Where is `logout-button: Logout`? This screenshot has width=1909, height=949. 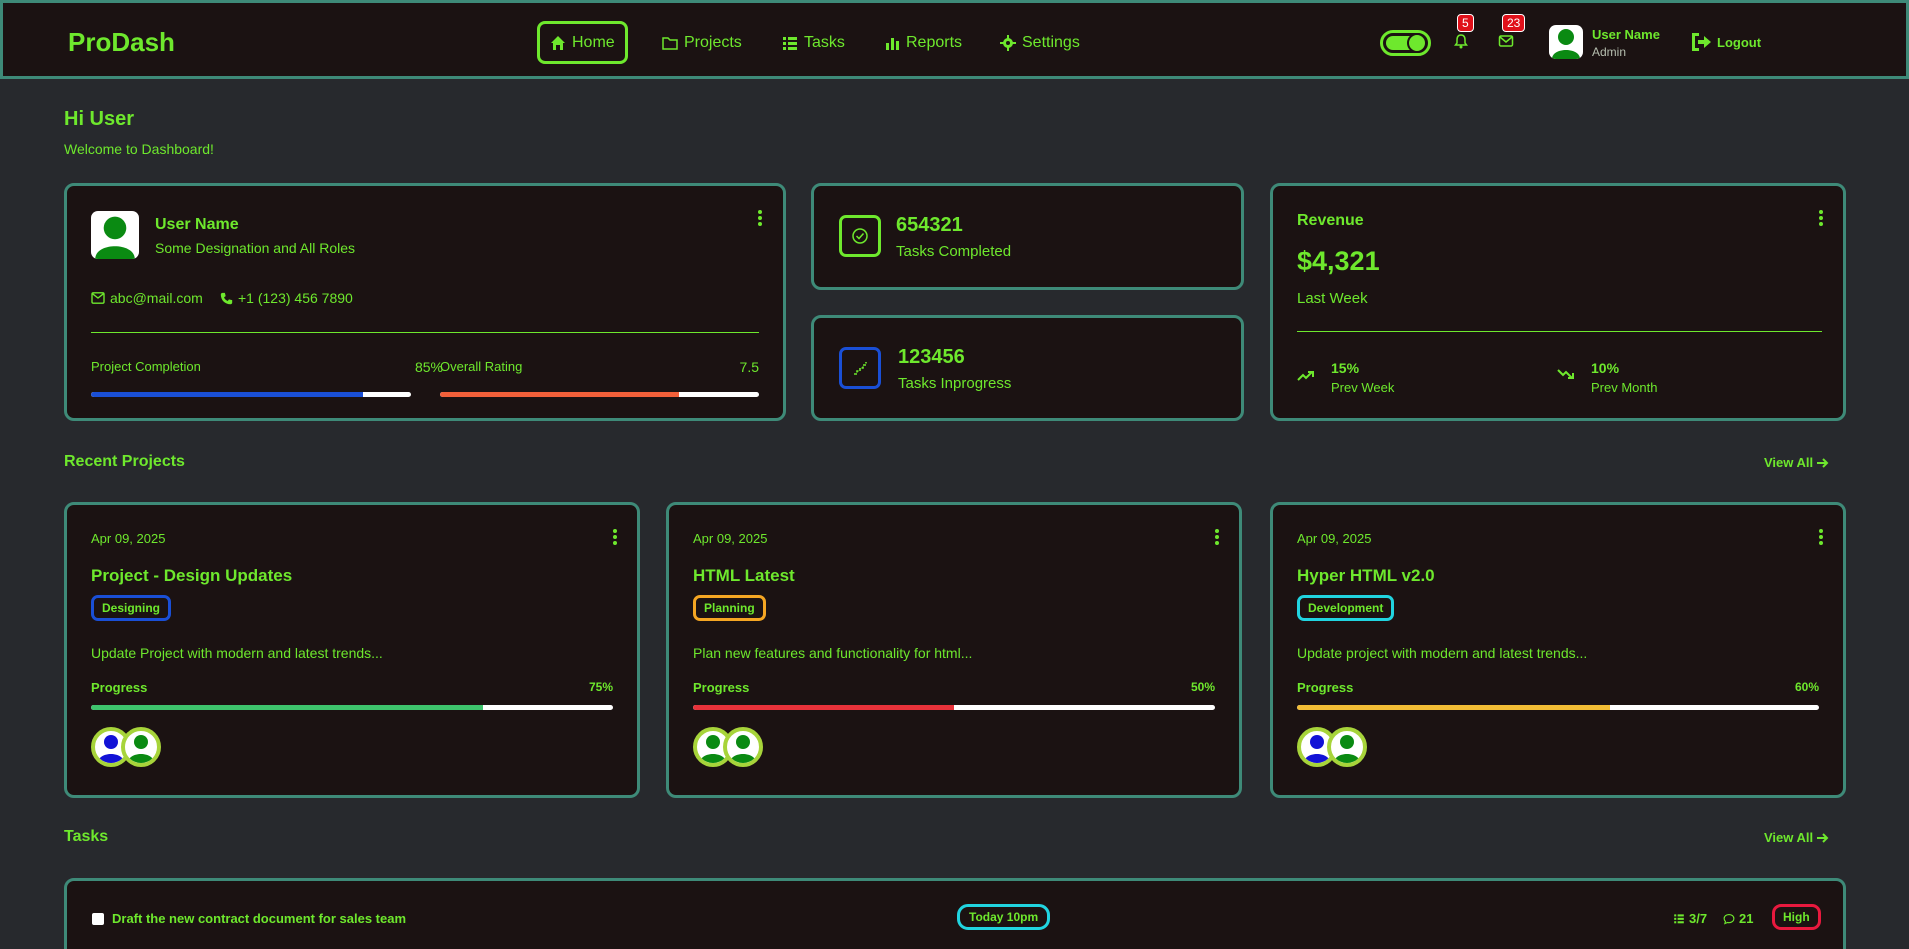
logout-button: Logout is located at coordinates (1725, 42).